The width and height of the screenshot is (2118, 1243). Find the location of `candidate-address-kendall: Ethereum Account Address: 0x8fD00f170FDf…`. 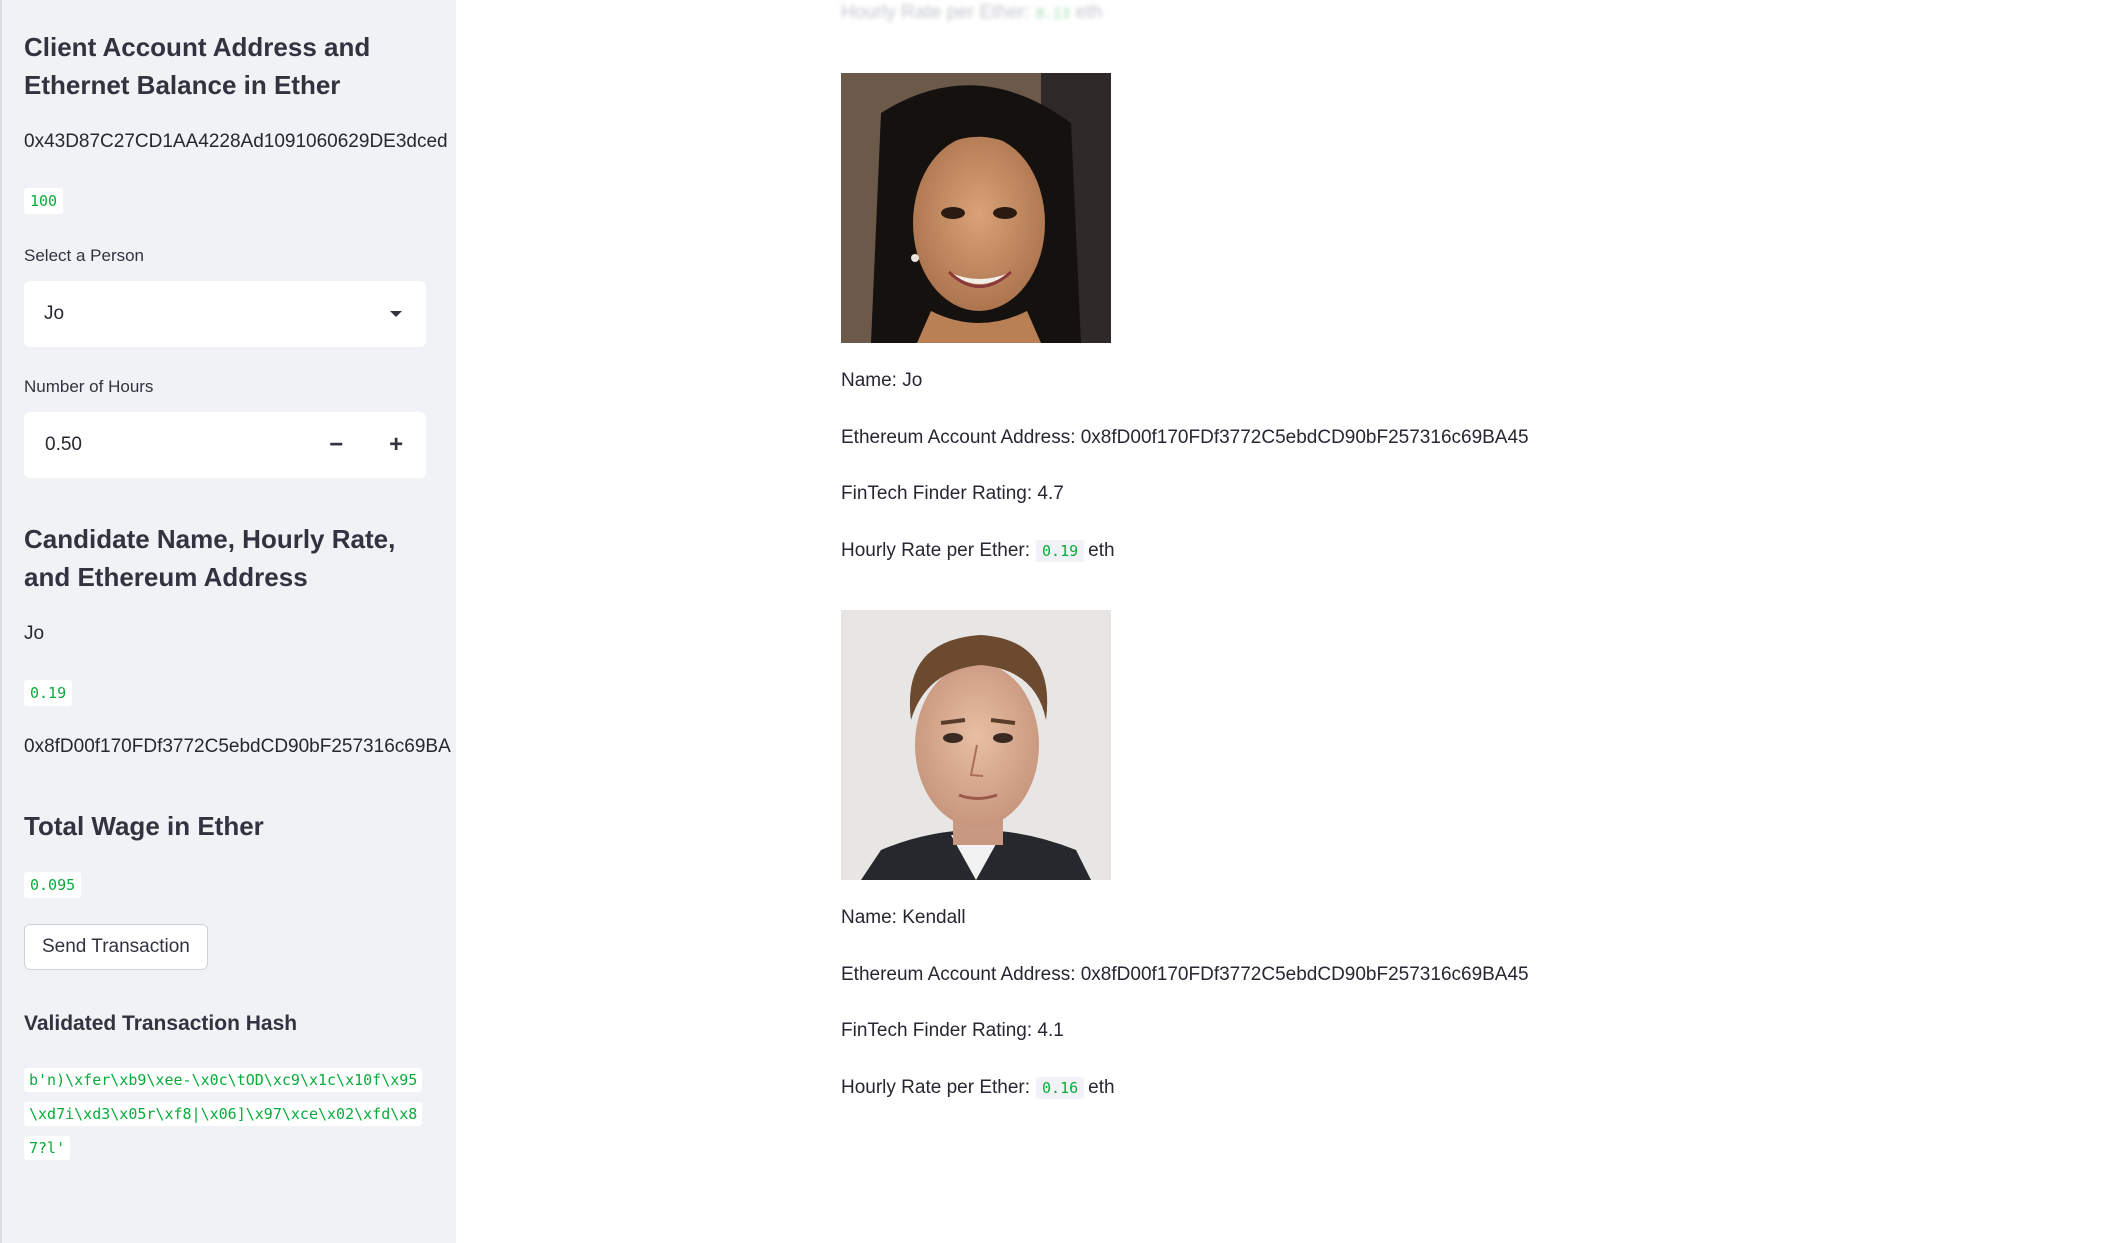

candidate-address-kendall: Ethereum Account Address: 0x8fD00f170FDf… is located at coordinates (1185, 974).